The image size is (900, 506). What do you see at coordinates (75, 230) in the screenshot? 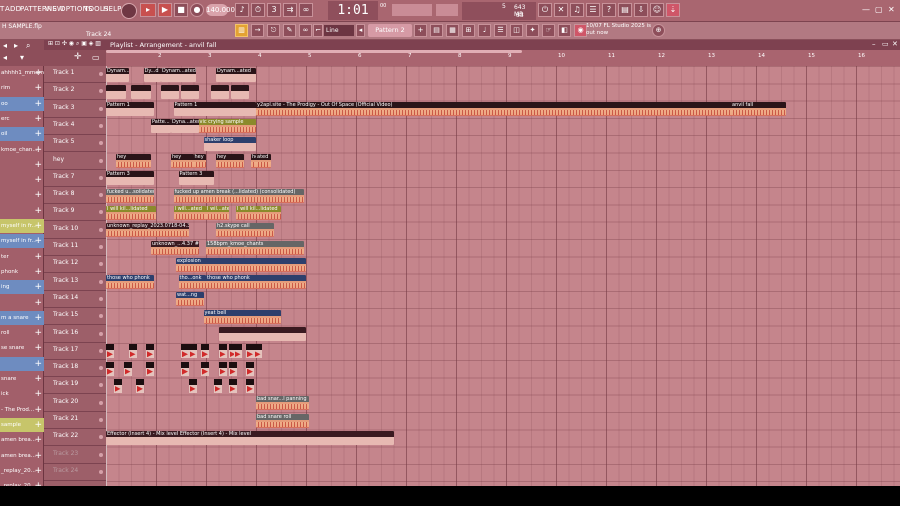
I see `track-header: Track 10` at bounding box center [75, 230].